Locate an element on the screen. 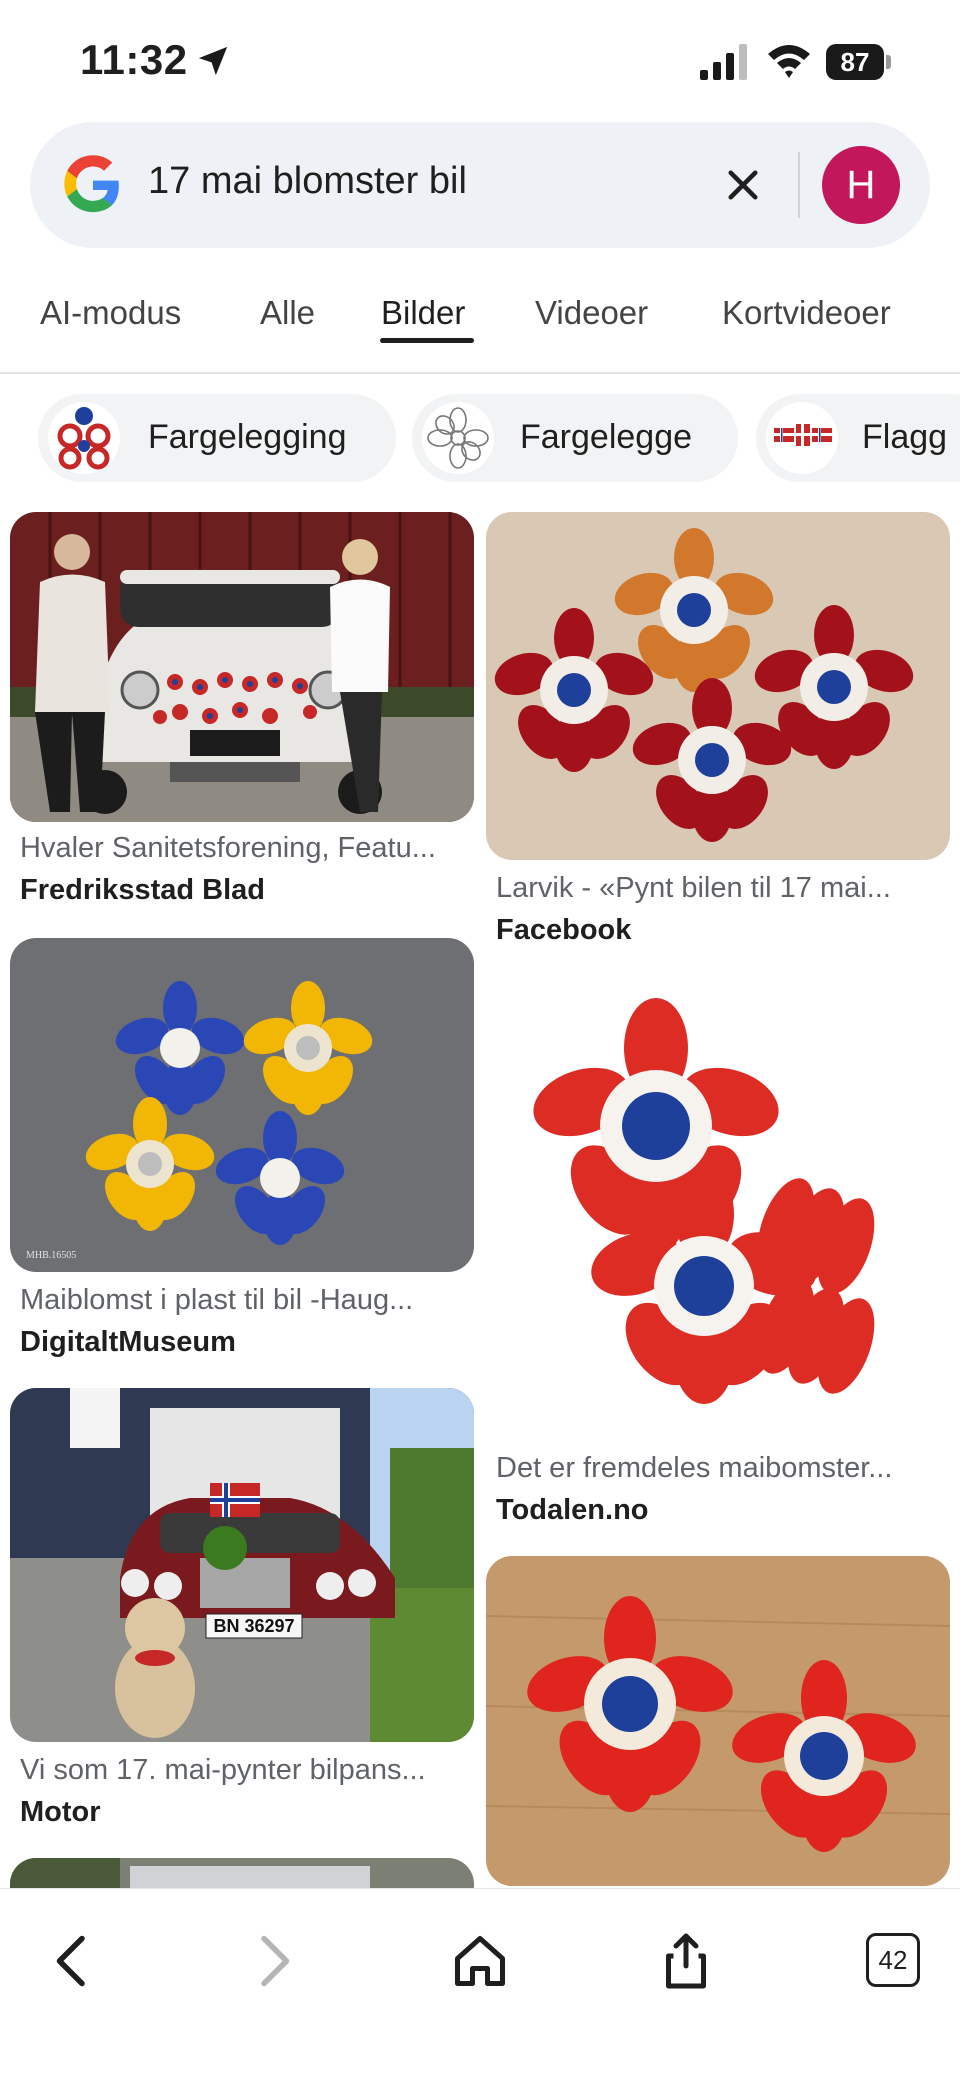 The height and width of the screenshot is (2079, 960). result-source: Todalen.no is located at coordinates (572, 1510).